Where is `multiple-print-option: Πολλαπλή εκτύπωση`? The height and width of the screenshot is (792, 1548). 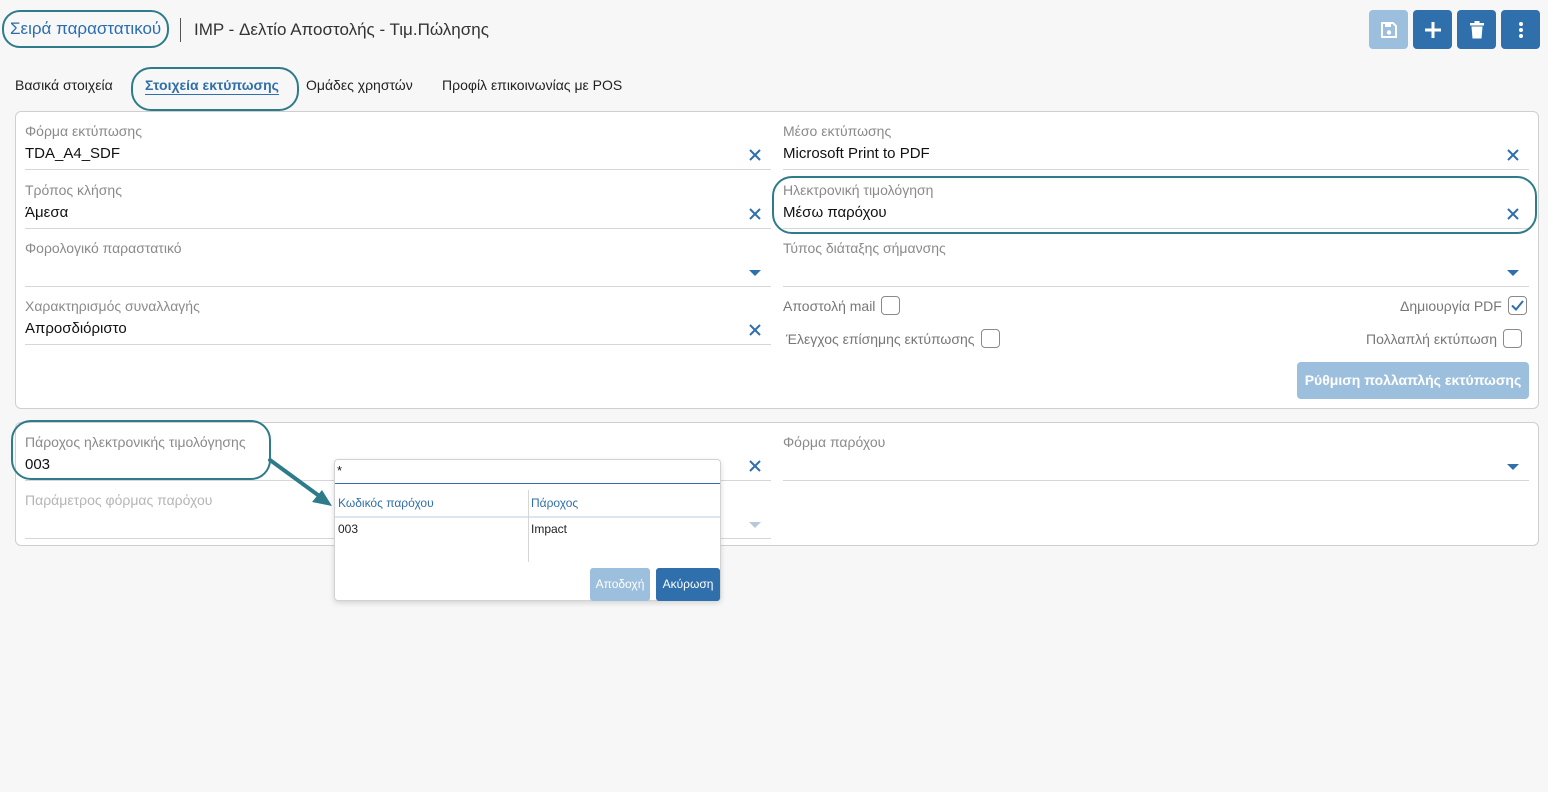 multiple-print-option: Πολλαπλή εκτύπωση is located at coordinates (1444, 338).